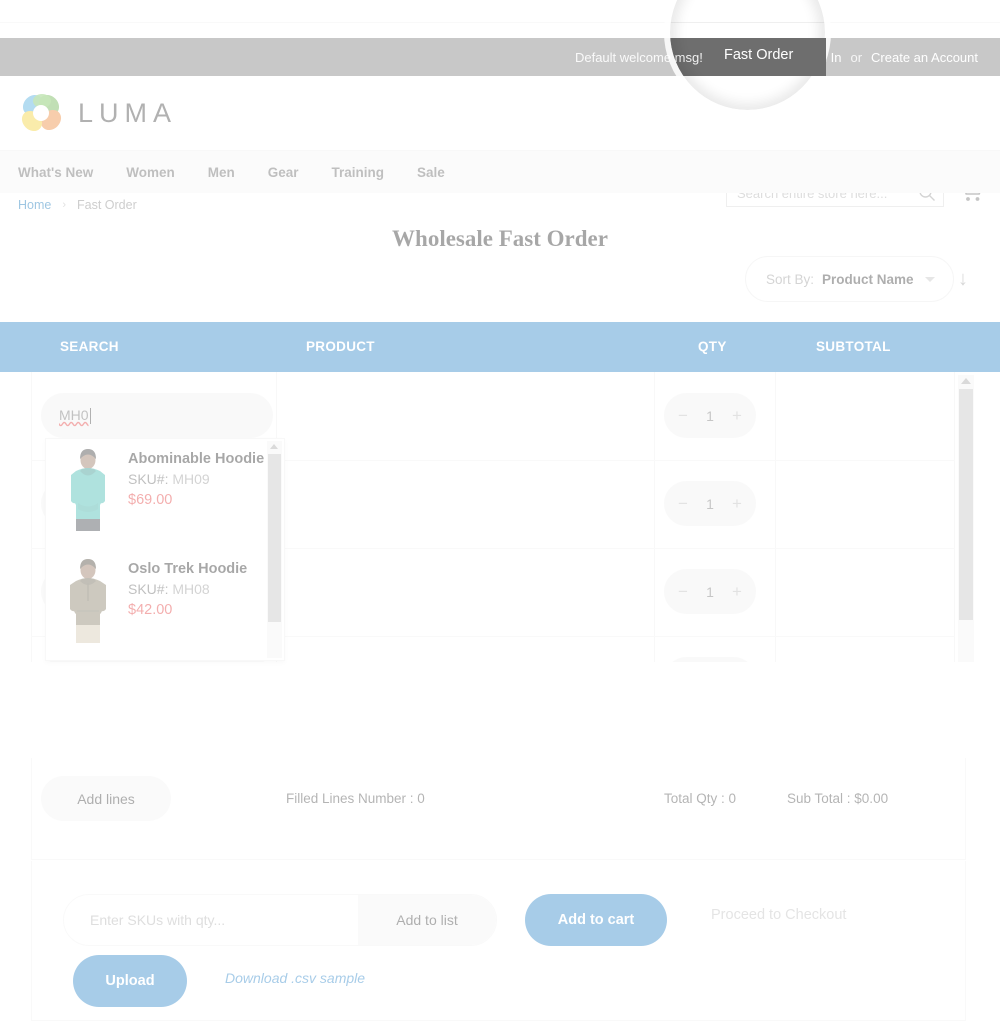 The height and width of the screenshot is (1021, 1000). I want to click on upload-button: Upload, so click(130, 981).